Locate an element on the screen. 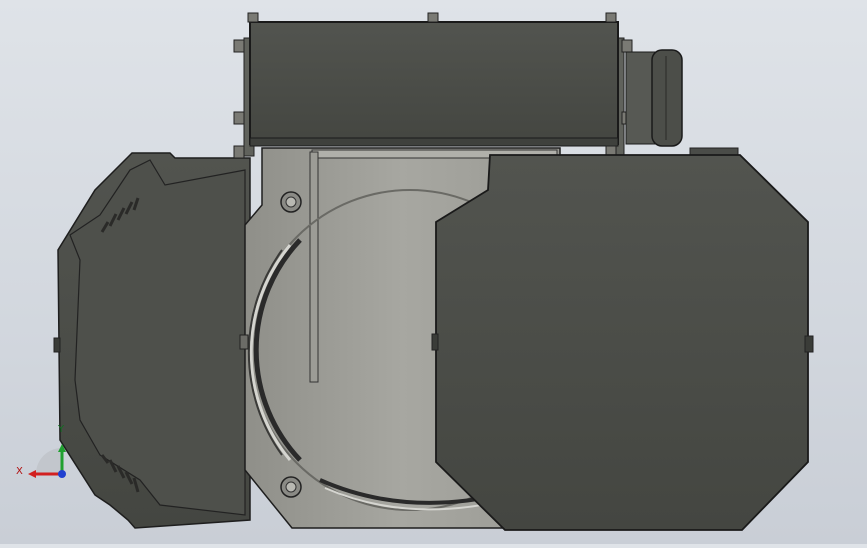 The width and height of the screenshot is (867, 548). y-axis-label: Y is located at coordinates (61, 429).